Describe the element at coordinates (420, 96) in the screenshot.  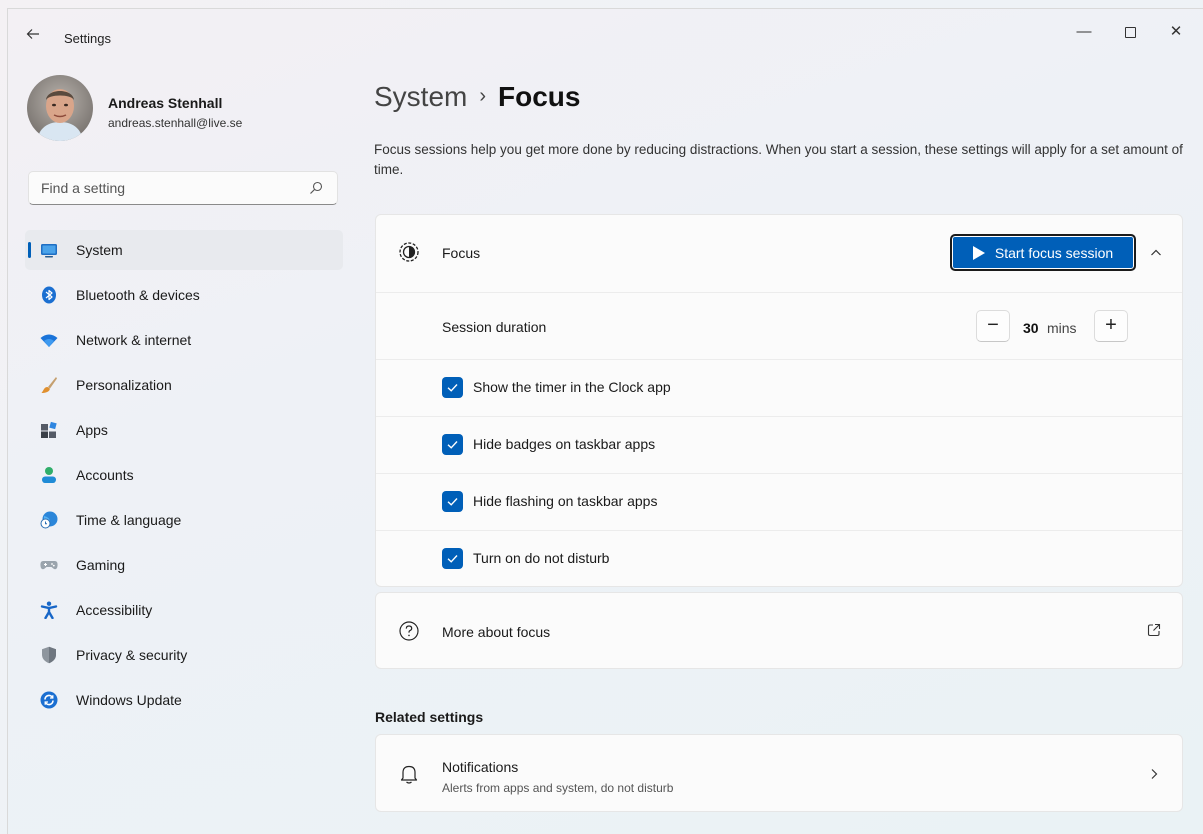
I see `breadcrumb-parent: System` at that location.